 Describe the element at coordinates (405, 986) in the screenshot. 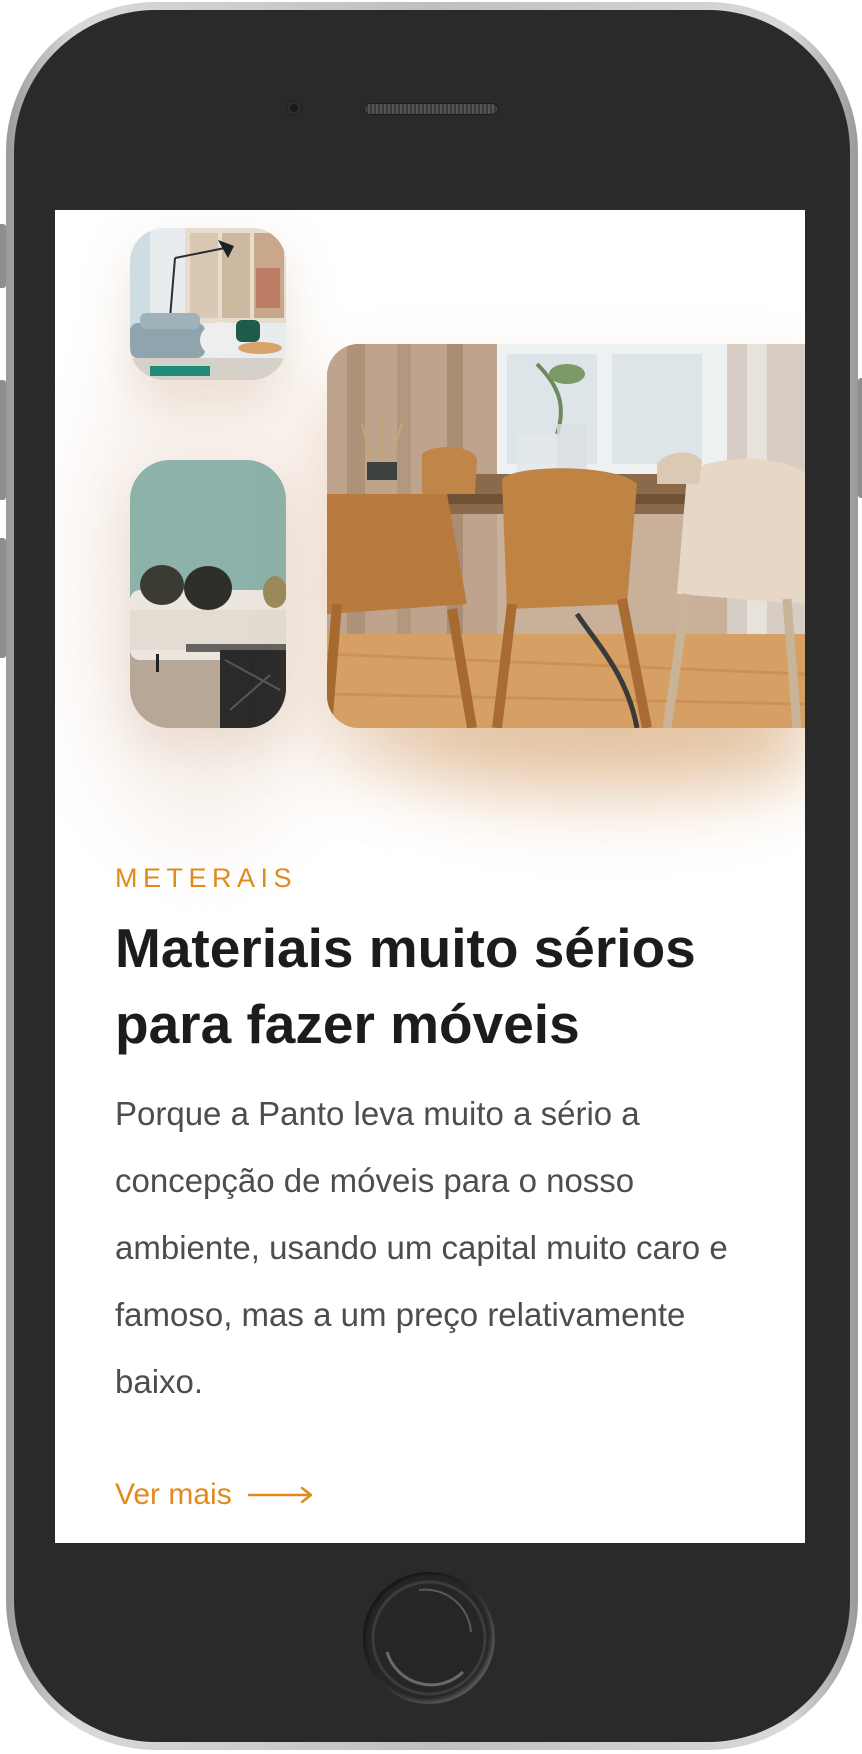

I see `section-title: Materiais muito sérios para fazer móveis` at that location.